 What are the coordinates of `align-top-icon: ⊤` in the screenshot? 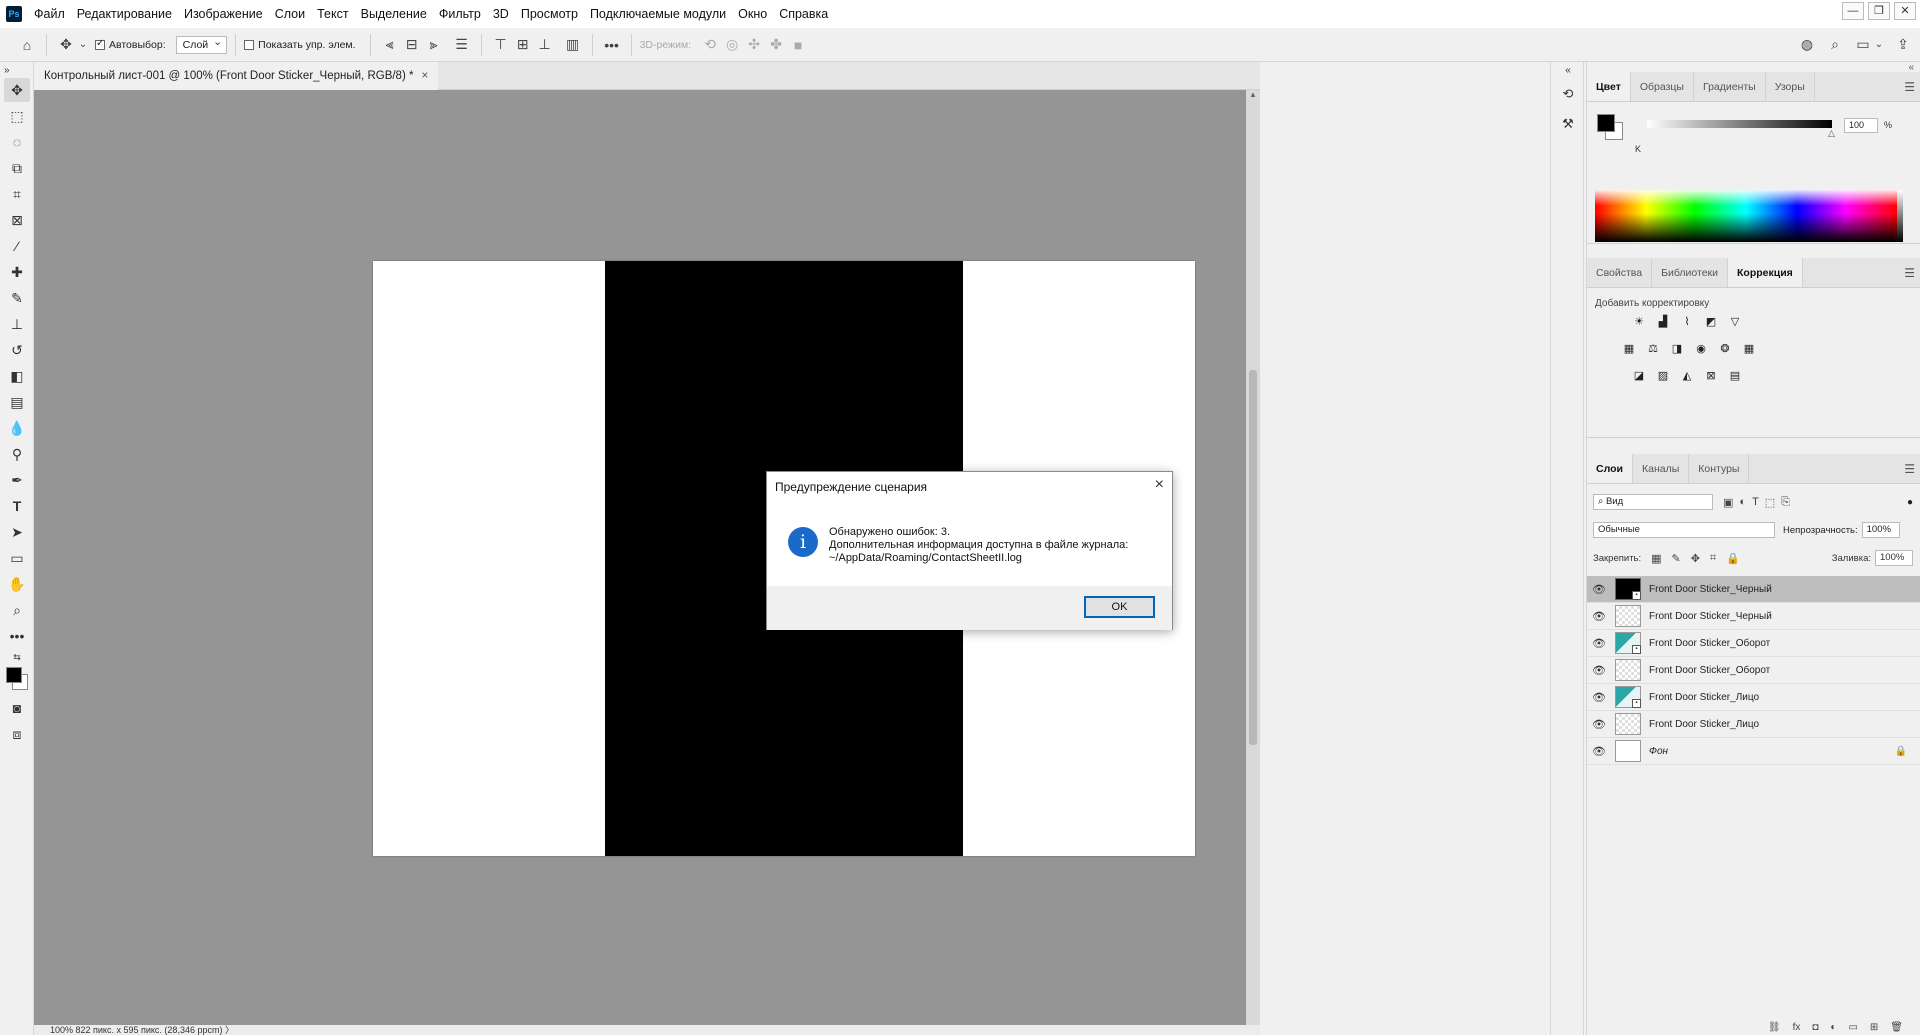 It's located at (501, 45).